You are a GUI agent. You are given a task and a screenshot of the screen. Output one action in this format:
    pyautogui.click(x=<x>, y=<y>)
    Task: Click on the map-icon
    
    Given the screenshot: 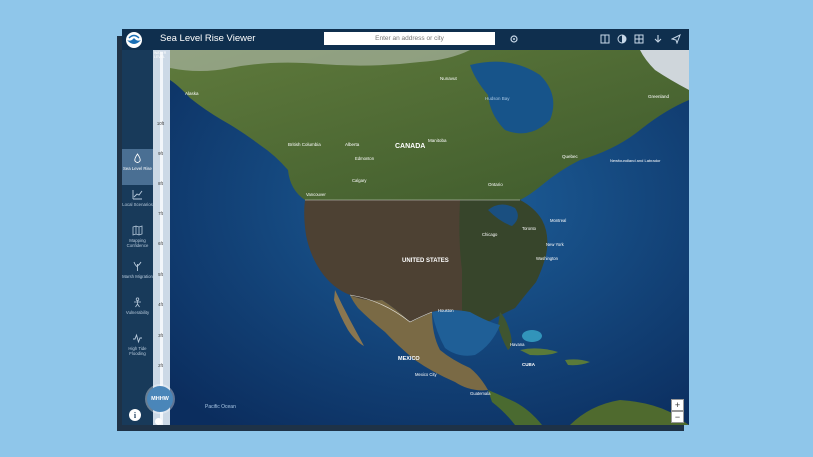 What is the action you would take?
    pyautogui.click(x=137, y=230)
    